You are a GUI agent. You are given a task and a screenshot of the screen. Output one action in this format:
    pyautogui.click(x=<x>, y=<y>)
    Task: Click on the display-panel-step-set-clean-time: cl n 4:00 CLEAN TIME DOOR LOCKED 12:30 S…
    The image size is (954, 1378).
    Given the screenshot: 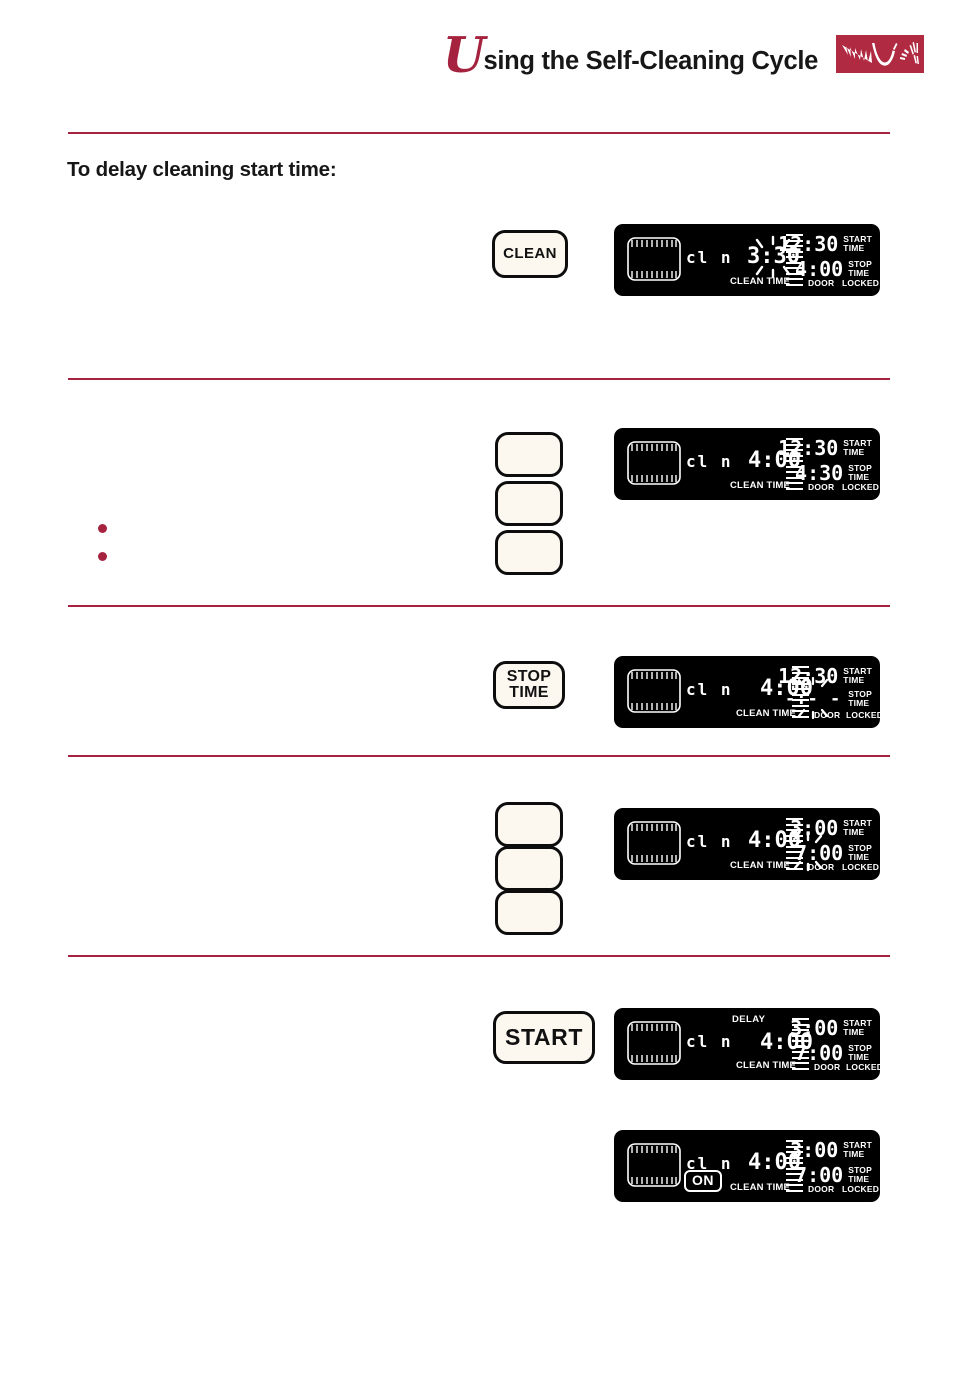 What is the action you would take?
    pyautogui.click(x=747, y=464)
    